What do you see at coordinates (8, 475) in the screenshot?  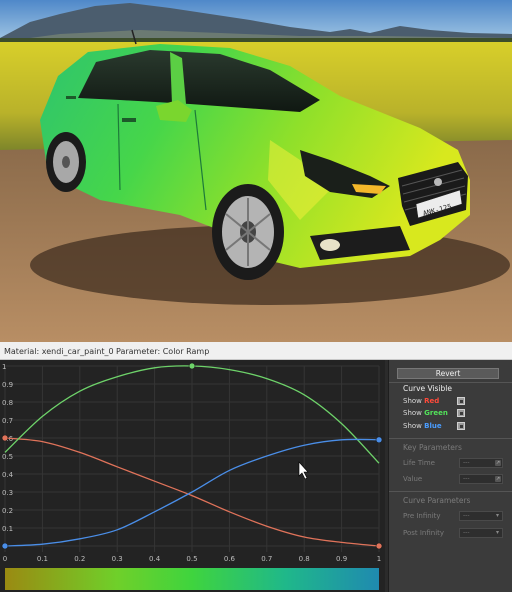 I see `y-tick-label: 0.4` at bounding box center [8, 475].